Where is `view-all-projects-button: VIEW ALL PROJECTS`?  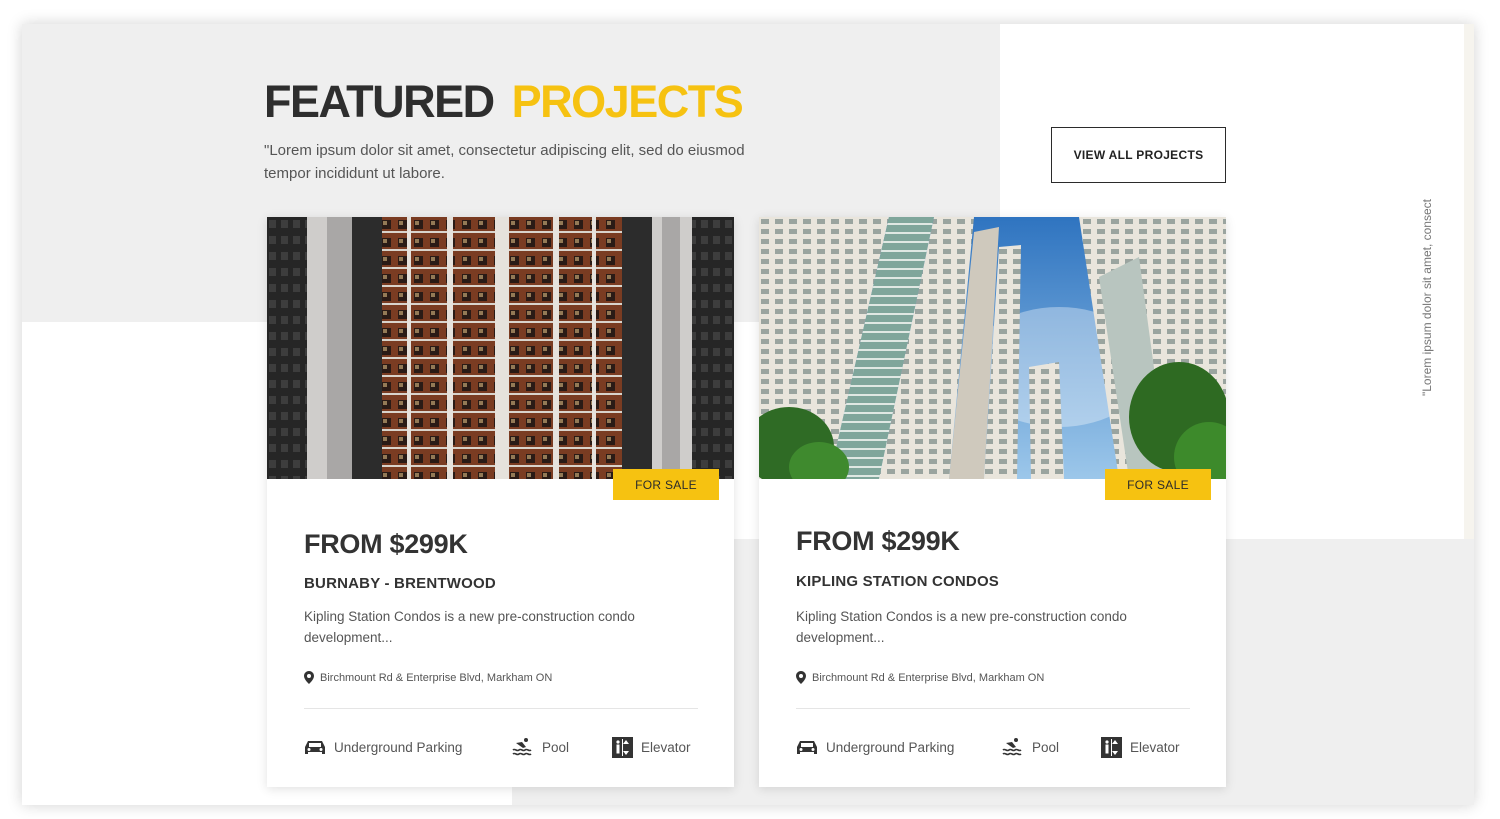 view-all-projects-button: VIEW ALL PROJECTS is located at coordinates (1138, 155).